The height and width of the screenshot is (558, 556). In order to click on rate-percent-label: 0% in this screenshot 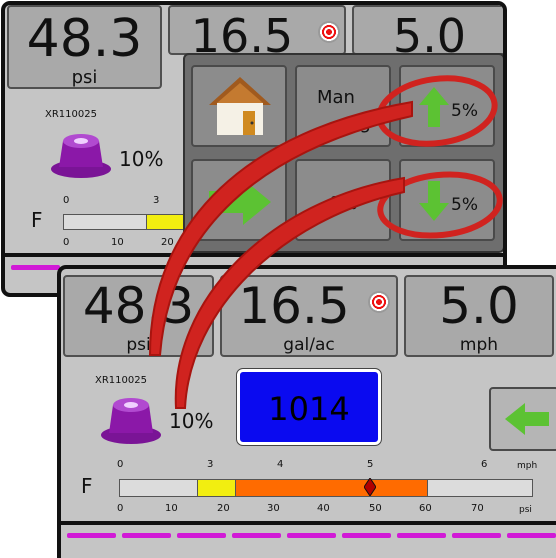, I will do `click(343, 203)`.